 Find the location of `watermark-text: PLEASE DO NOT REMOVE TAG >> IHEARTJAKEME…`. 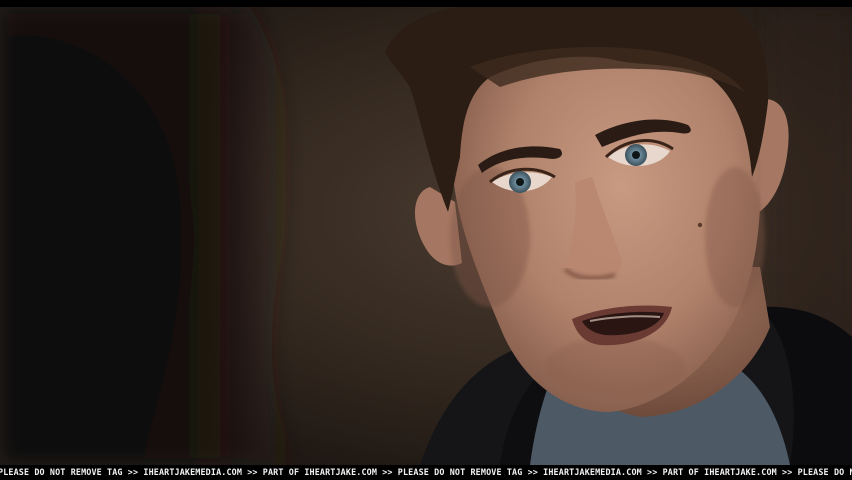

watermark-text: PLEASE DO NOT REMOVE TAG >> IHEARTJAKEME… is located at coordinates (426, 472).